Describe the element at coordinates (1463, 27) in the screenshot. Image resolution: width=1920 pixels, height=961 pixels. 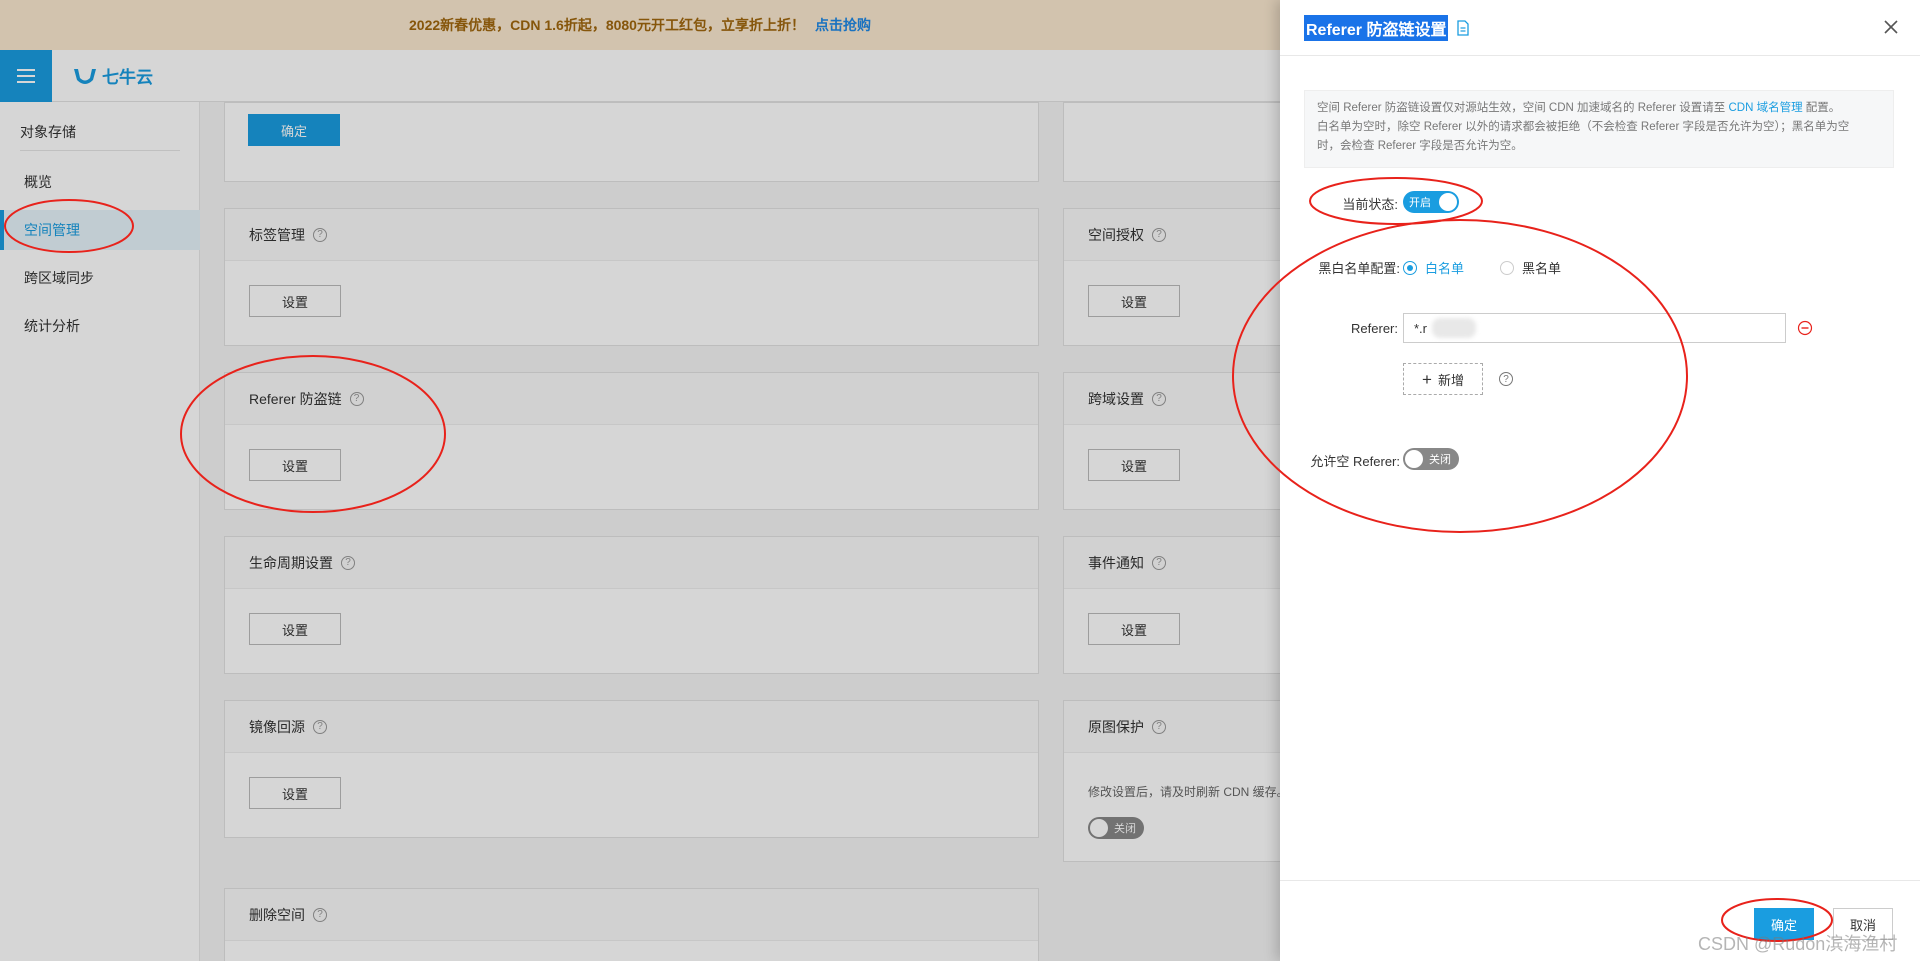
I see `document-icon` at that location.